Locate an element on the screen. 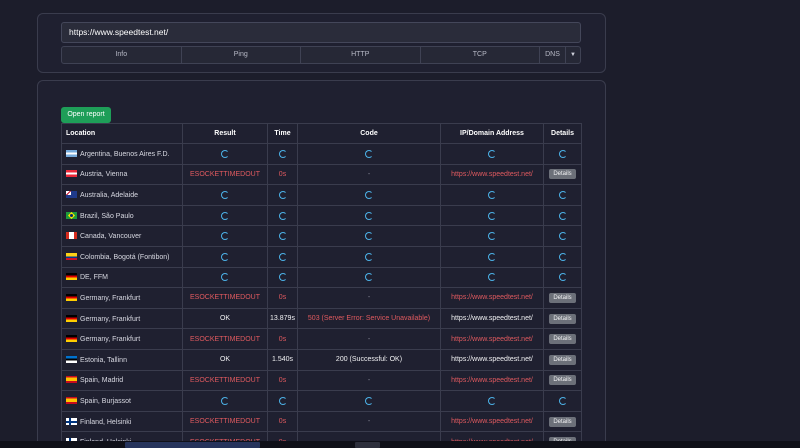 This screenshot has height=448, width=800. tab-info: Info is located at coordinates (122, 55).